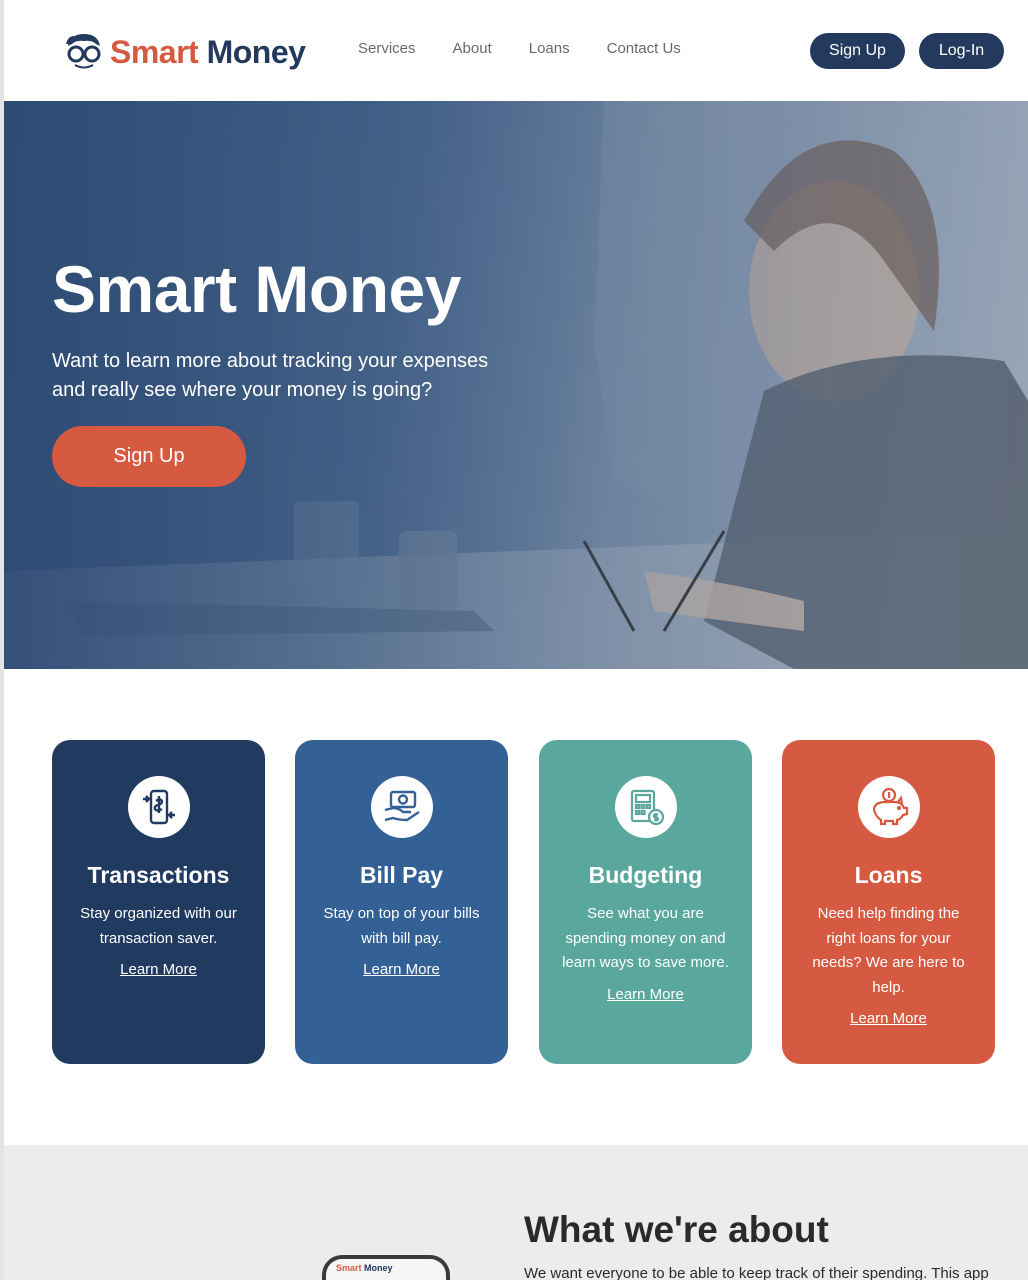 Image resolution: width=1028 pixels, height=1280 pixels. Describe the element at coordinates (158, 807) in the screenshot. I see `phone-transfer-icon` at that location.